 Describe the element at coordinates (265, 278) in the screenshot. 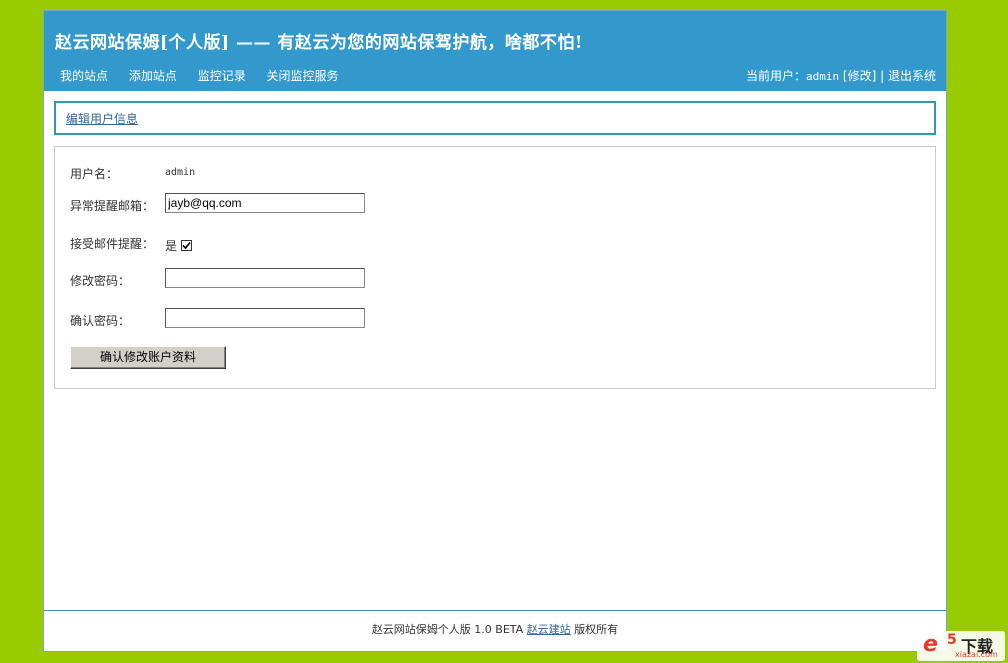

I see `password-field` at that location.